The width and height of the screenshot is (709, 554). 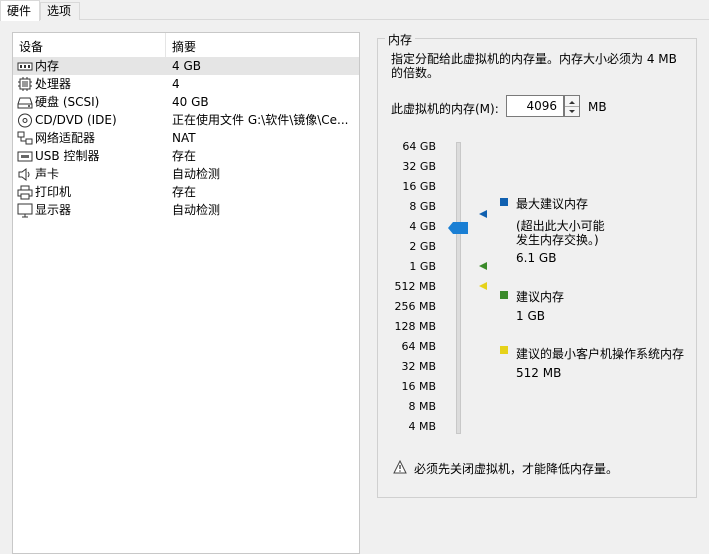 What do you see at coordinates (422, 406) in the screenshot?
I see `scale-label: 8 MB` at bounding box center [422, 406].